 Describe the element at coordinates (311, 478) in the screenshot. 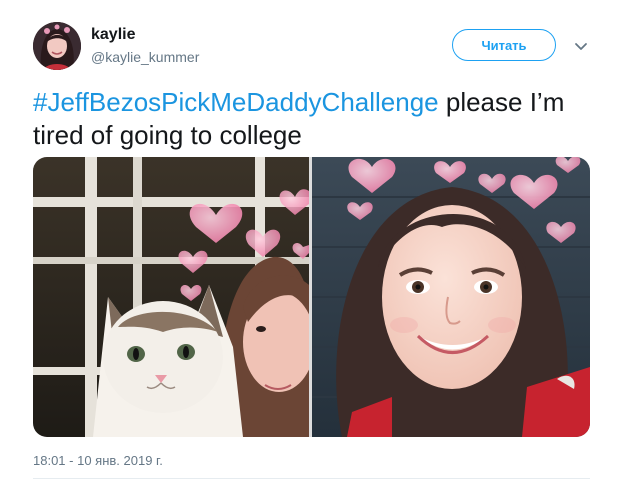

I see `divider` at that location.